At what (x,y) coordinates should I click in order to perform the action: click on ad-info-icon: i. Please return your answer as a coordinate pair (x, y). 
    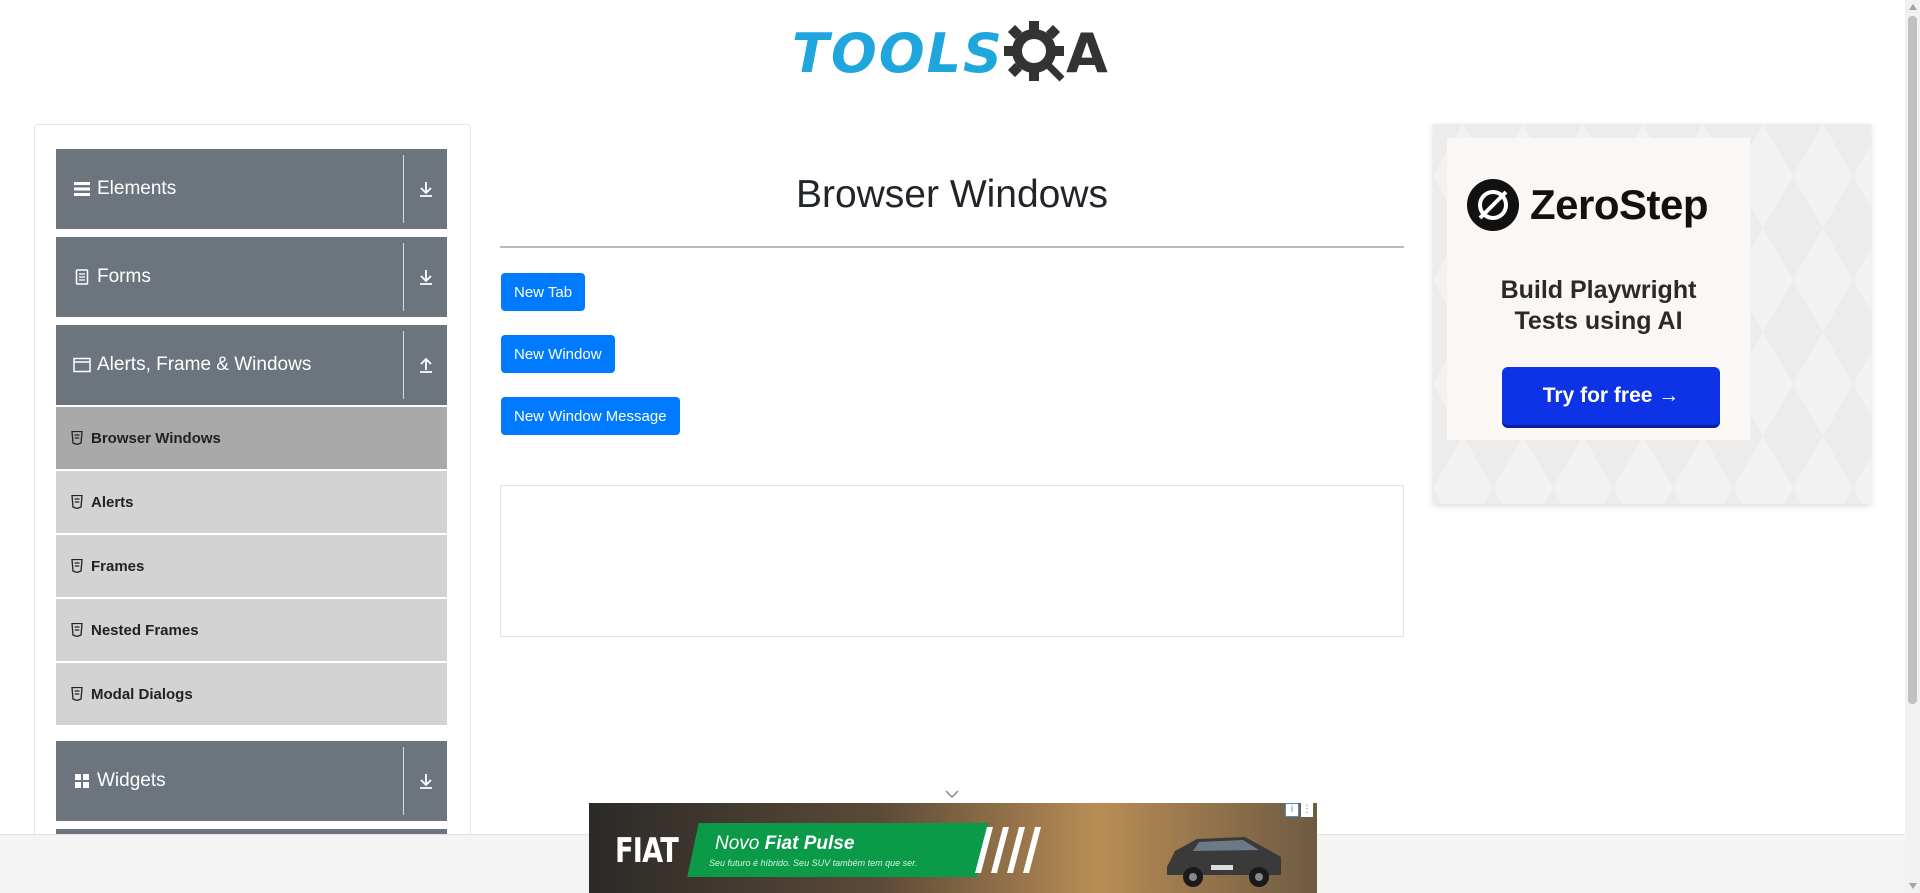
    Looking at the image, I should click on (1292, 810).